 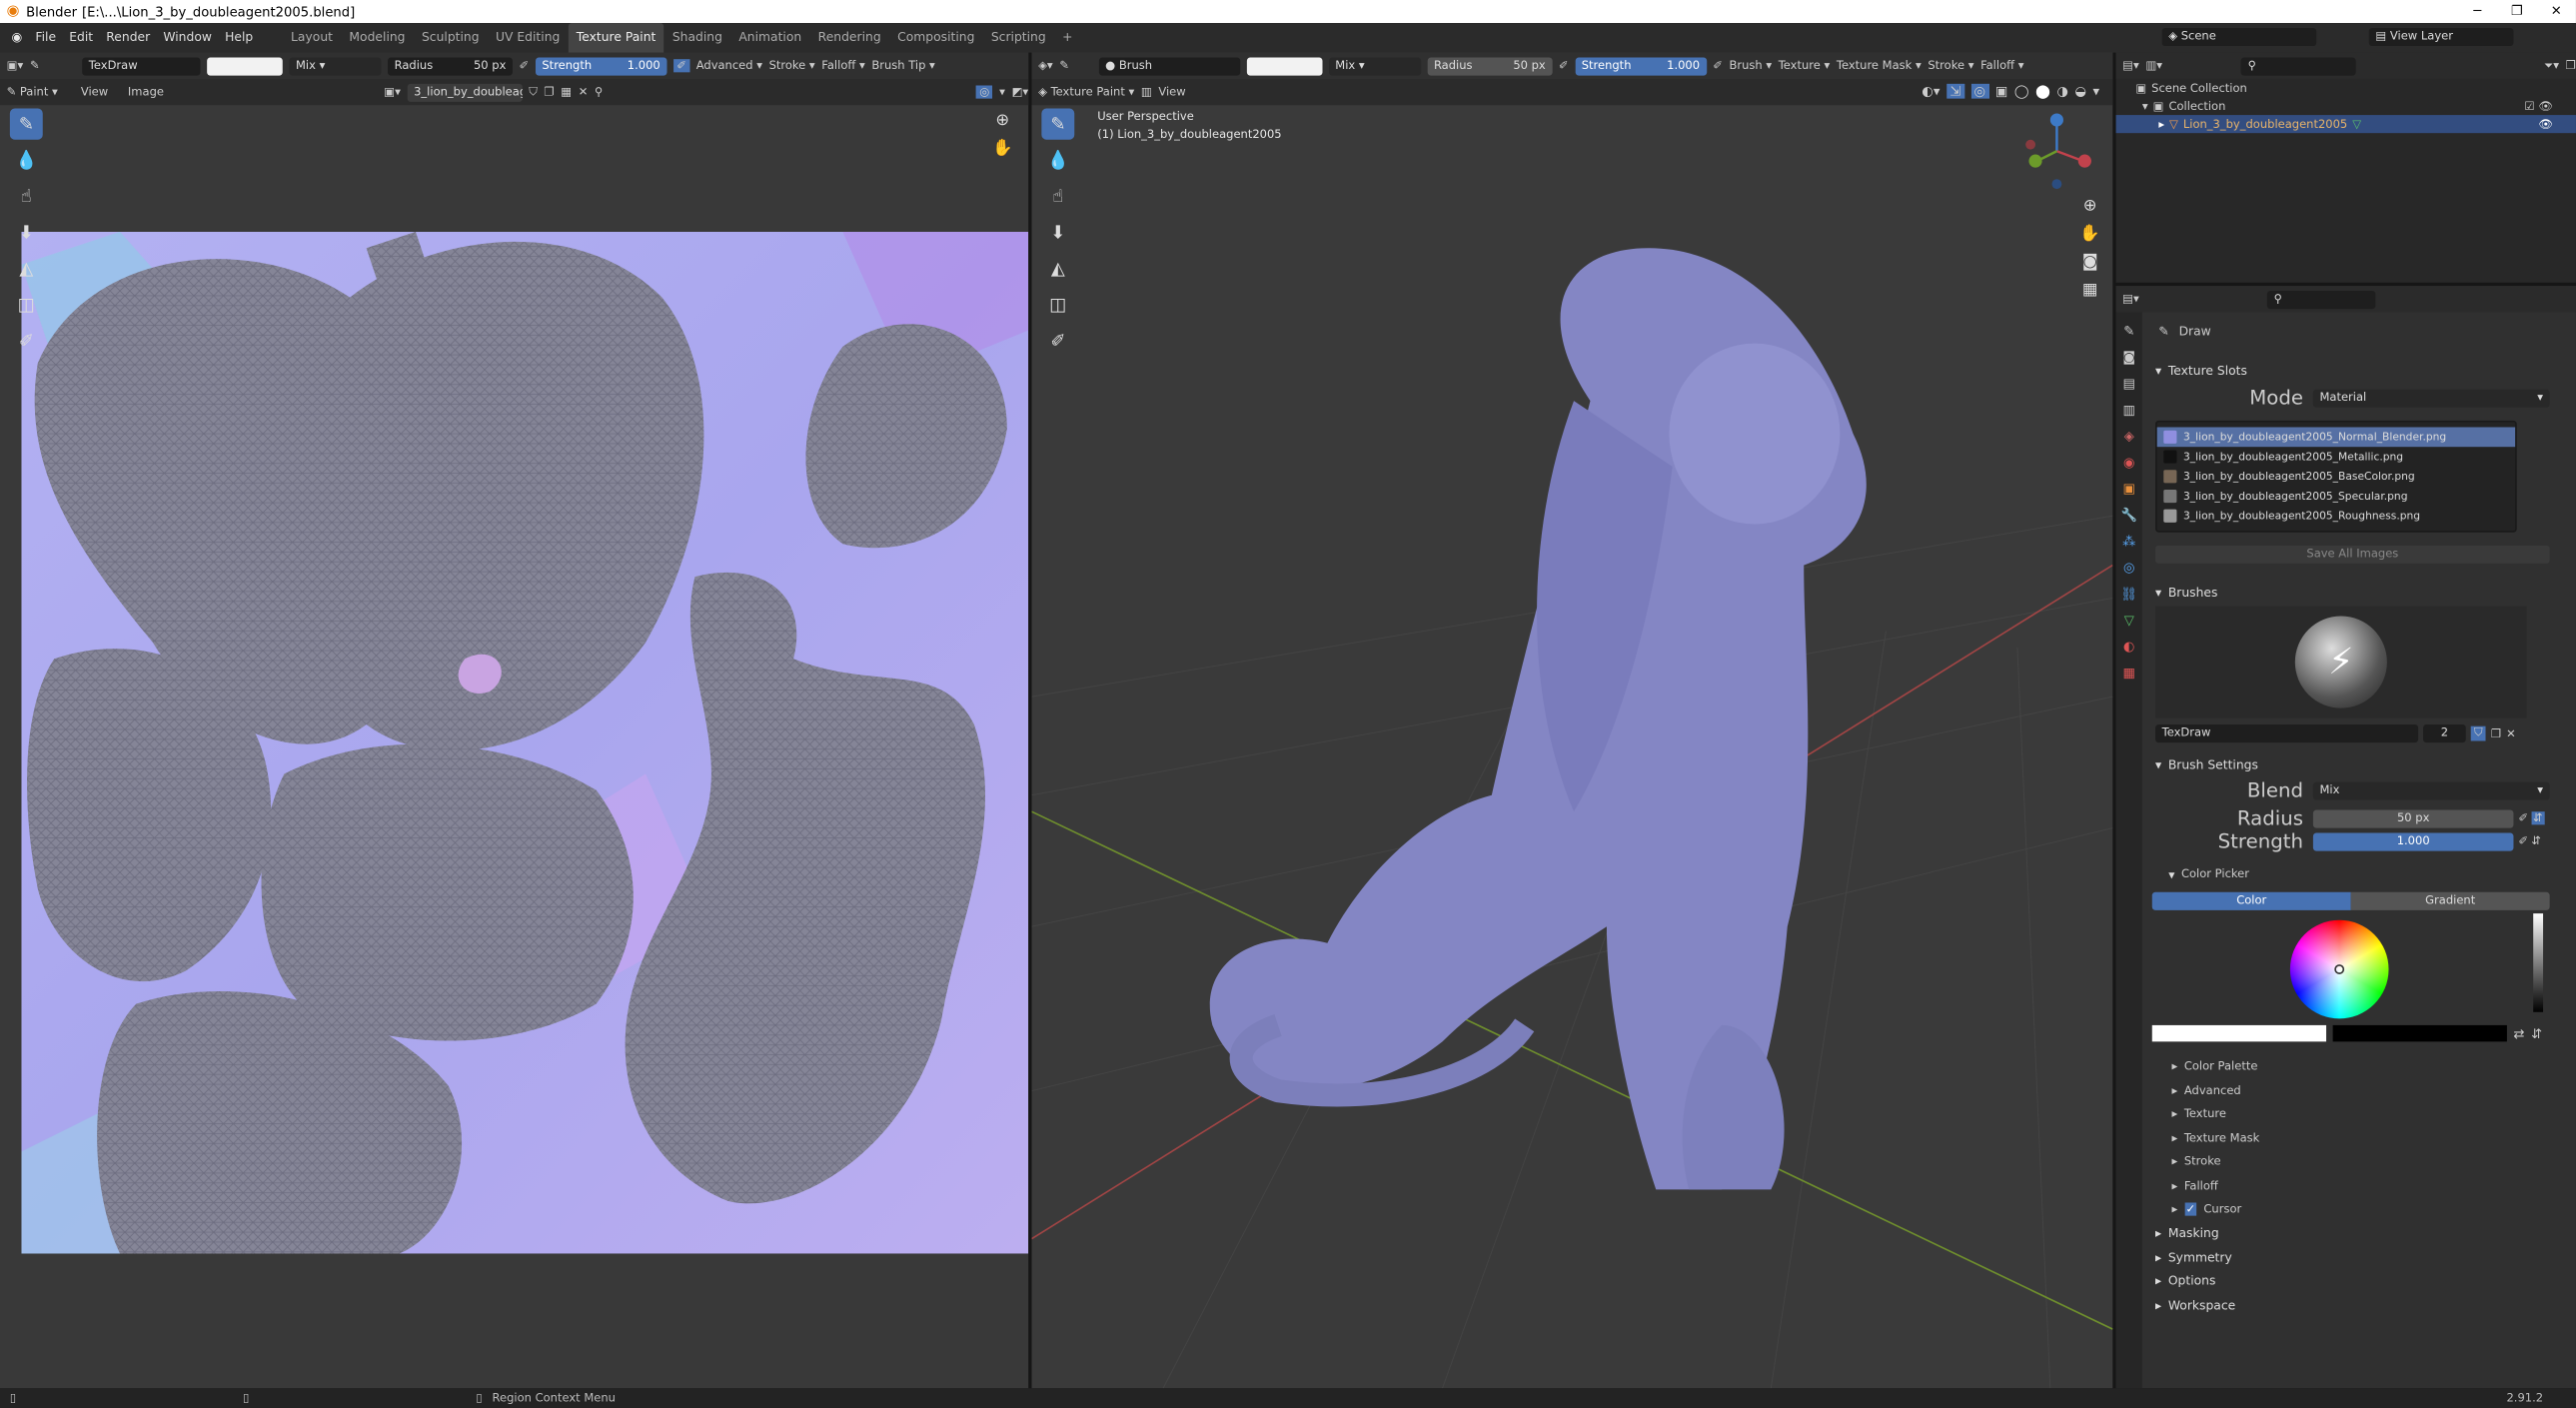 I want to click on viewport-editor-type-icon: ◈▾, so click(x=1045, y=65).